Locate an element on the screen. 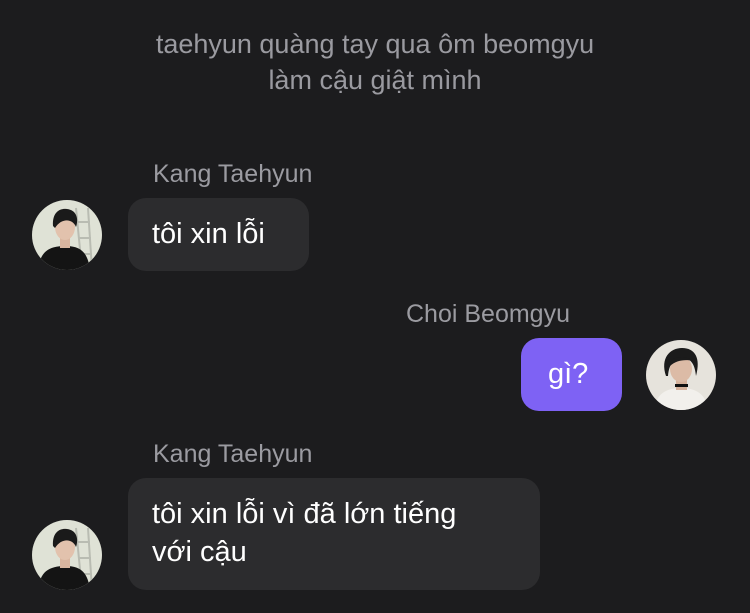  message-text: gì? is located at coordinates (568, 374).